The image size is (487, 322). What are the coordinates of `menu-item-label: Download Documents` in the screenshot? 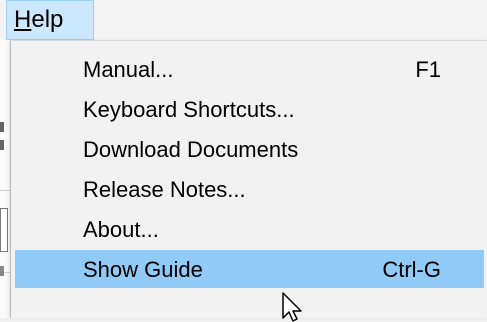 It's located at (191, 149).